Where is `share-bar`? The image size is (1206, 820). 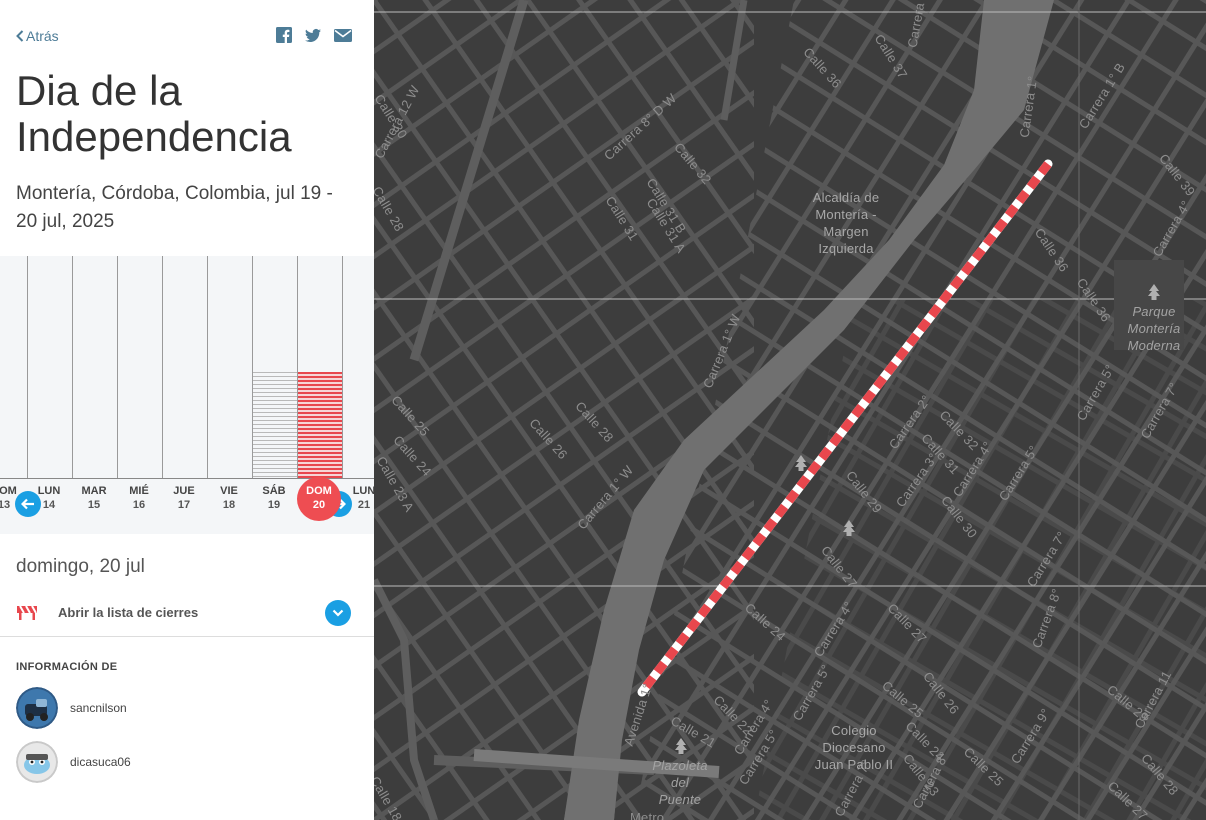 share-bar is located at coordinates (314, 35).